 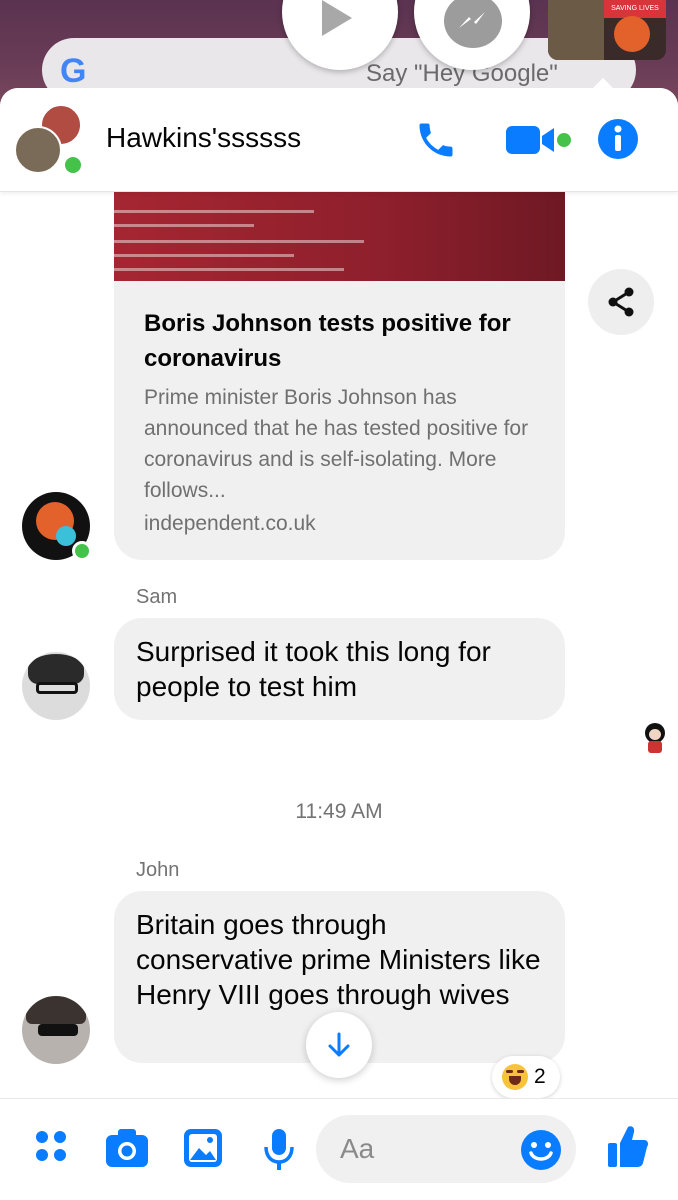 What do you see at coordinates (230, 523) in the screenshot?
I see `link-domain: independent.co.uk` at bounding box center [230, 523].